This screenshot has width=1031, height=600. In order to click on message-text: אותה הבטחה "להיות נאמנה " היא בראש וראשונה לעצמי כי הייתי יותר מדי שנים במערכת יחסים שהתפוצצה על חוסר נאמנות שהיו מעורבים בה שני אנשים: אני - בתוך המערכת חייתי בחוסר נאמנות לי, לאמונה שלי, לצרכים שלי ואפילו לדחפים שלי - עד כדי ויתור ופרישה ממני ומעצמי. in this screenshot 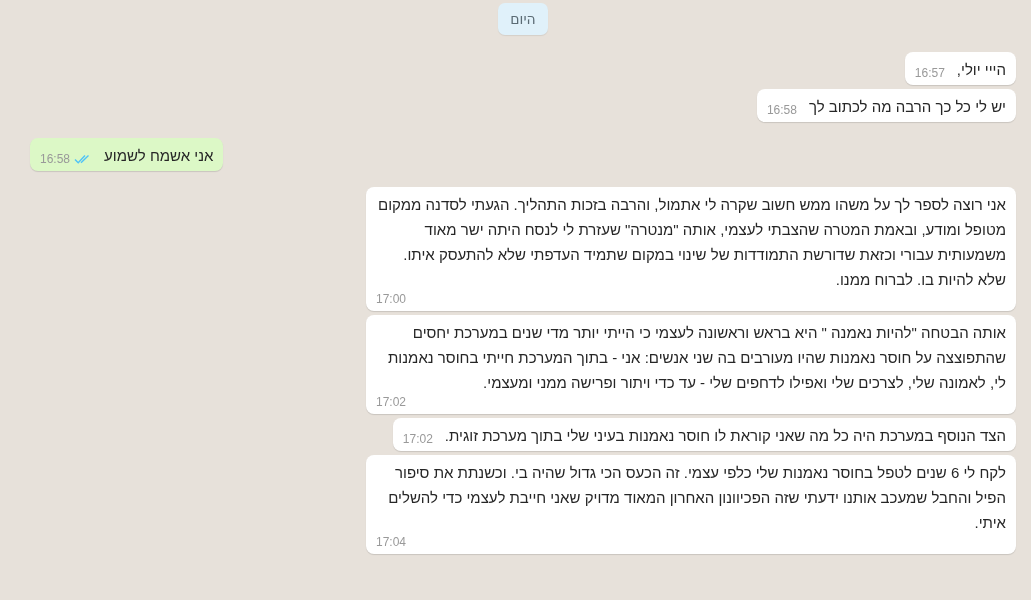, I will do `click(696, 358)`.